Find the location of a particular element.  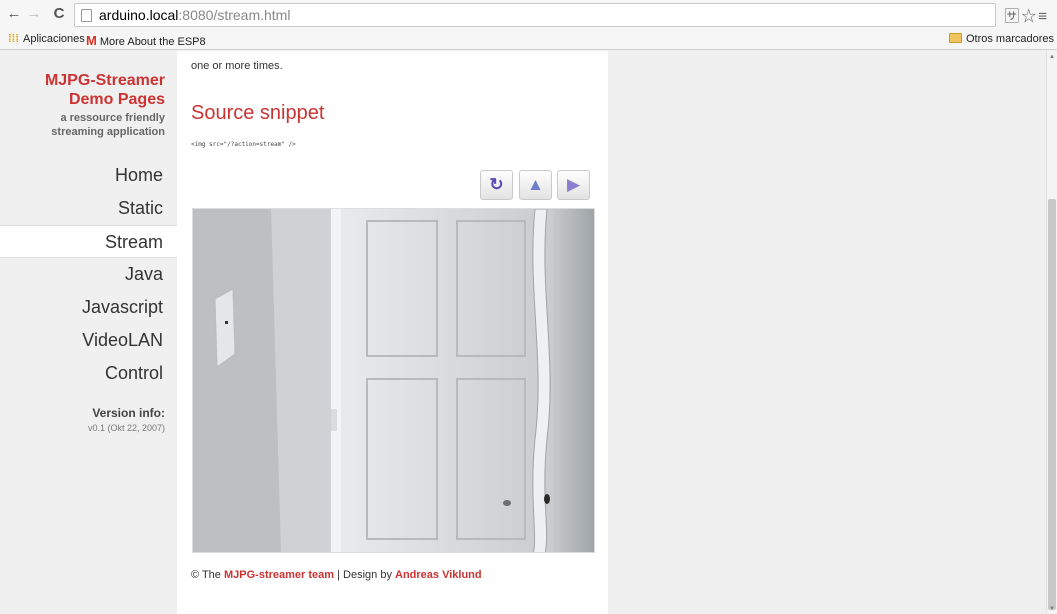

browser-actions: 🈂☆≡ is located at coordinates (1026, 15).